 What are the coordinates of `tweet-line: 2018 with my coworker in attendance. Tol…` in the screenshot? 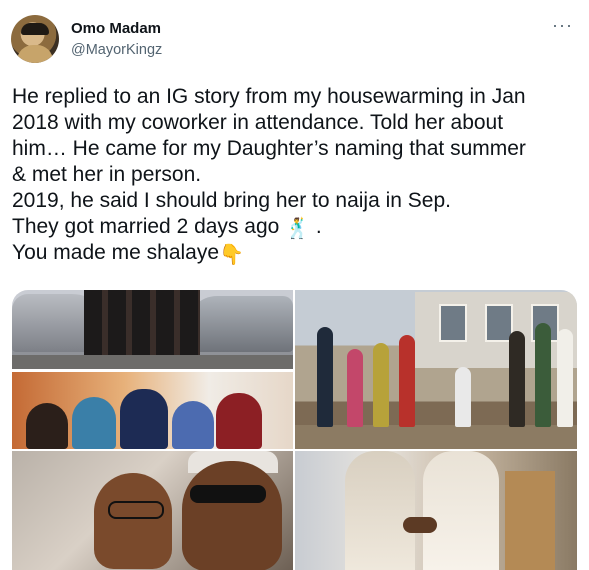 It's located at (258, 122).